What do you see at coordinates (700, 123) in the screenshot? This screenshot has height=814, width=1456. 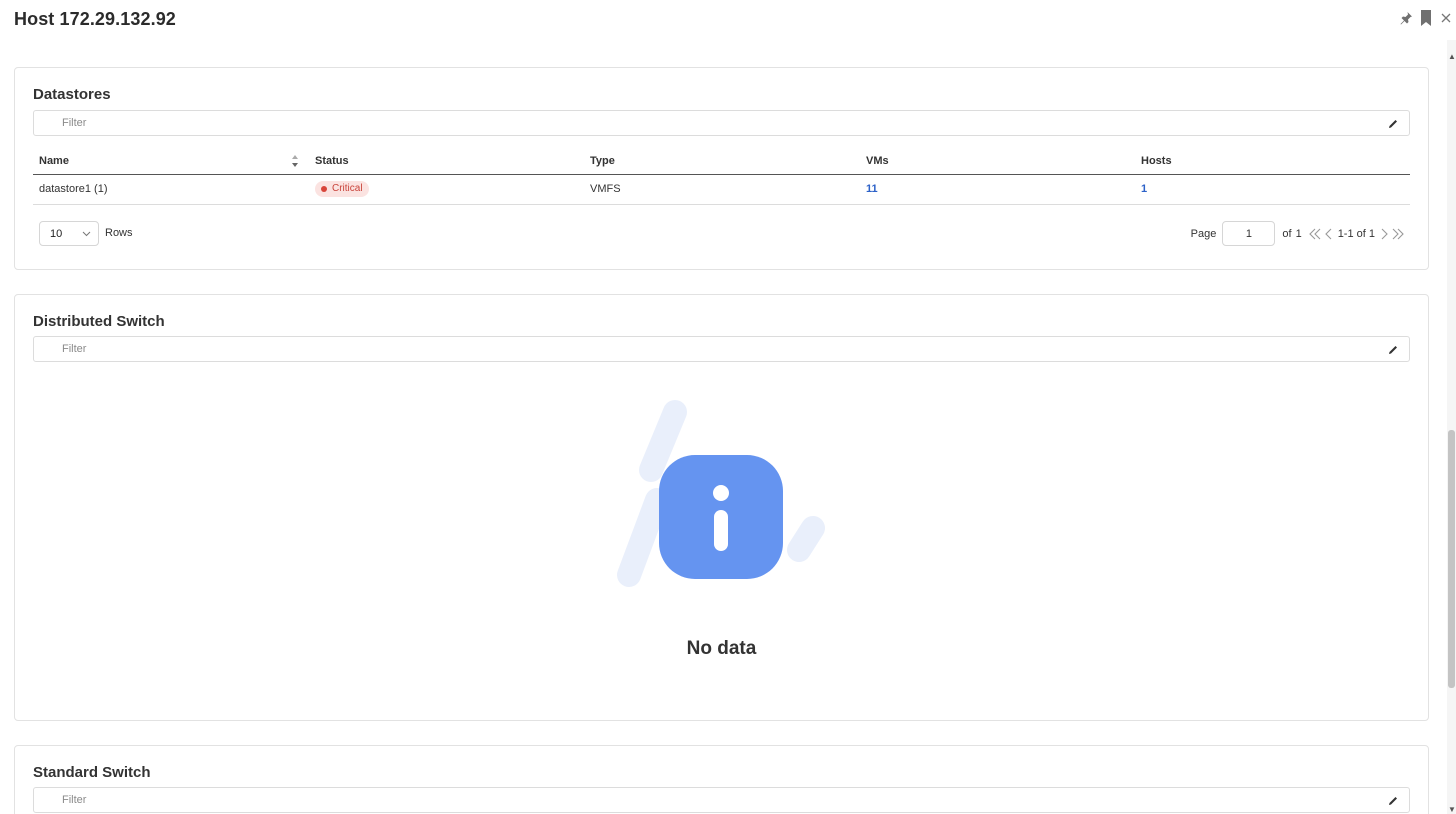 I see `datastores-filter-input` at bounding box center [700, 123].